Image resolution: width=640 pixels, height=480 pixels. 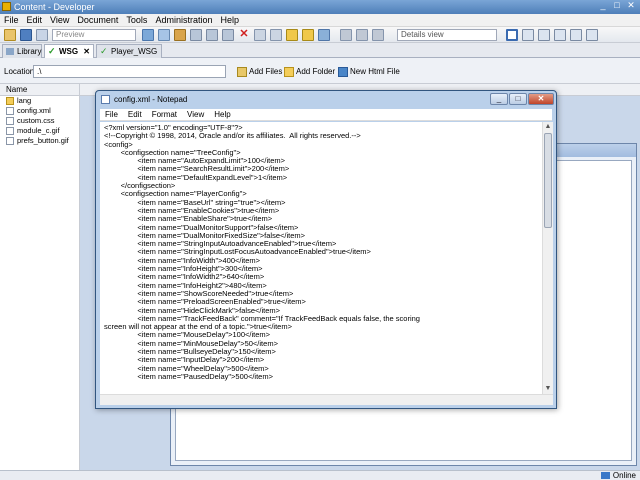 I want to click on online-status: Online, so click(x=618, y=475).